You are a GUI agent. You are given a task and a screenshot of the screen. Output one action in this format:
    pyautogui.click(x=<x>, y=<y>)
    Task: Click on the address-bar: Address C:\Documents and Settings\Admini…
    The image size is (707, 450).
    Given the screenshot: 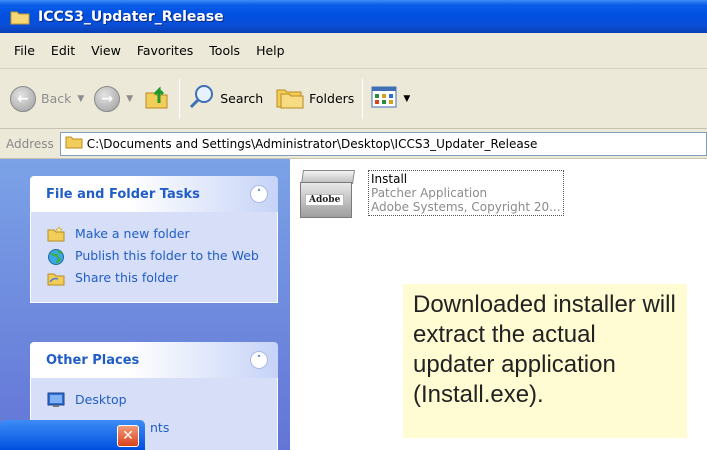 What is the action you would take?
    pyautogui.click(x=353, y=144)
    